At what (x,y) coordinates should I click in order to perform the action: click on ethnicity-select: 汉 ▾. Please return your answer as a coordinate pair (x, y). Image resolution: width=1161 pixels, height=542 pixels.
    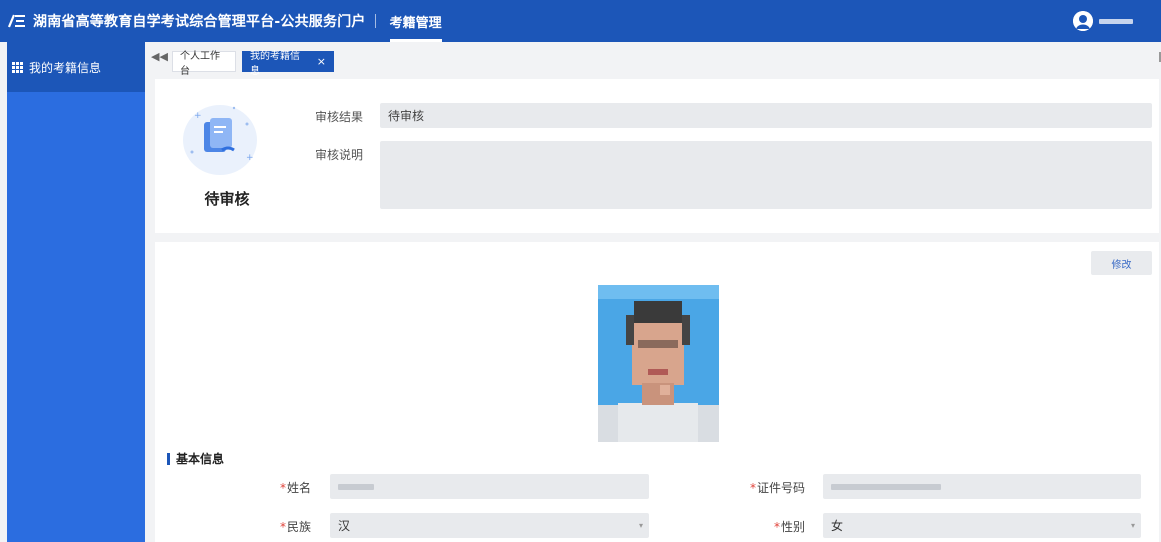
    Looking at the image, I should click on (489, 525).